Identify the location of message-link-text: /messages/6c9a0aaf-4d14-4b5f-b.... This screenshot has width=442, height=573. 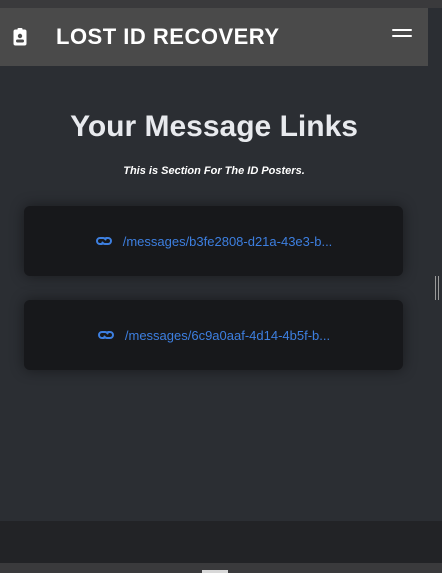
(227, 335).